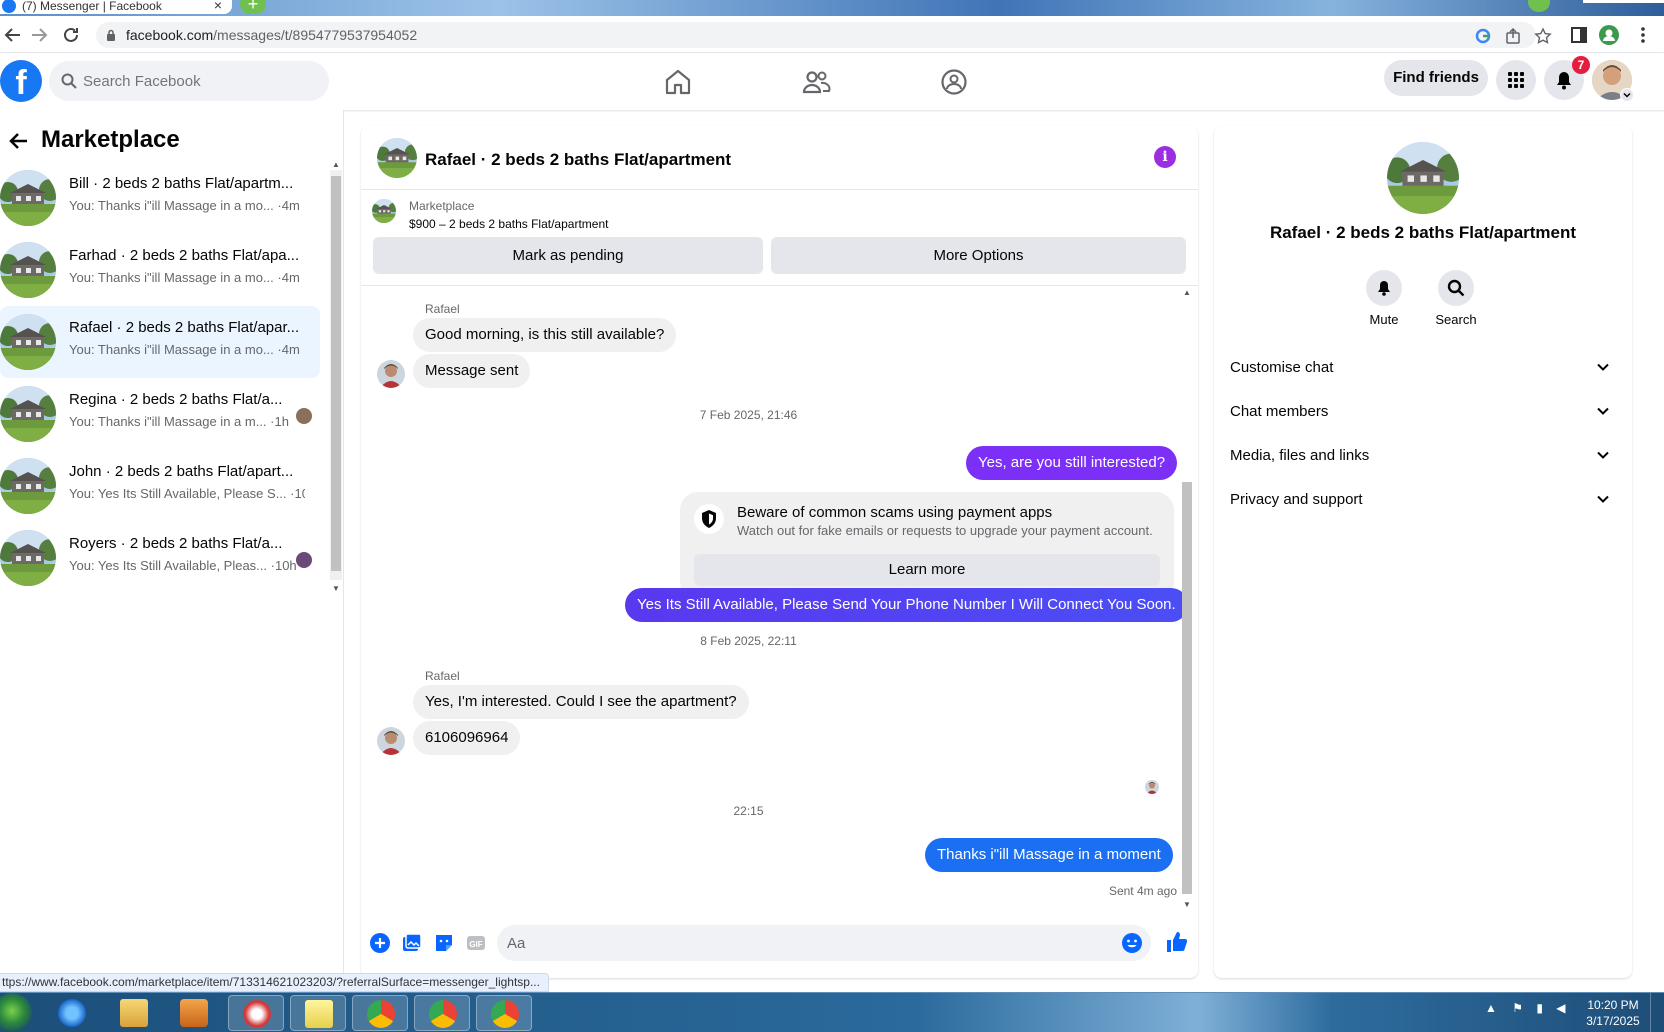 This screenshot has height=1032, width=1664. What do you see at coordinates (978, 255) in the screenshot?
I see `more-options-button: More Options` at bounding box center [978, 255].